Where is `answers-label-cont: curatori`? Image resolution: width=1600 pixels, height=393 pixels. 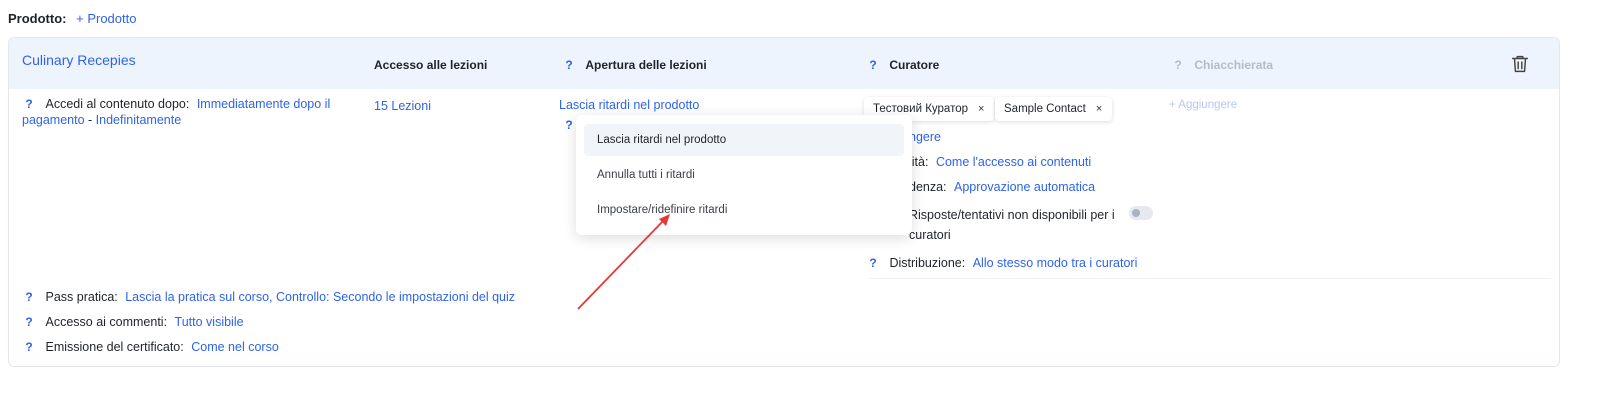
answers-label-cont: curatori is located at coordinates (930, 235).